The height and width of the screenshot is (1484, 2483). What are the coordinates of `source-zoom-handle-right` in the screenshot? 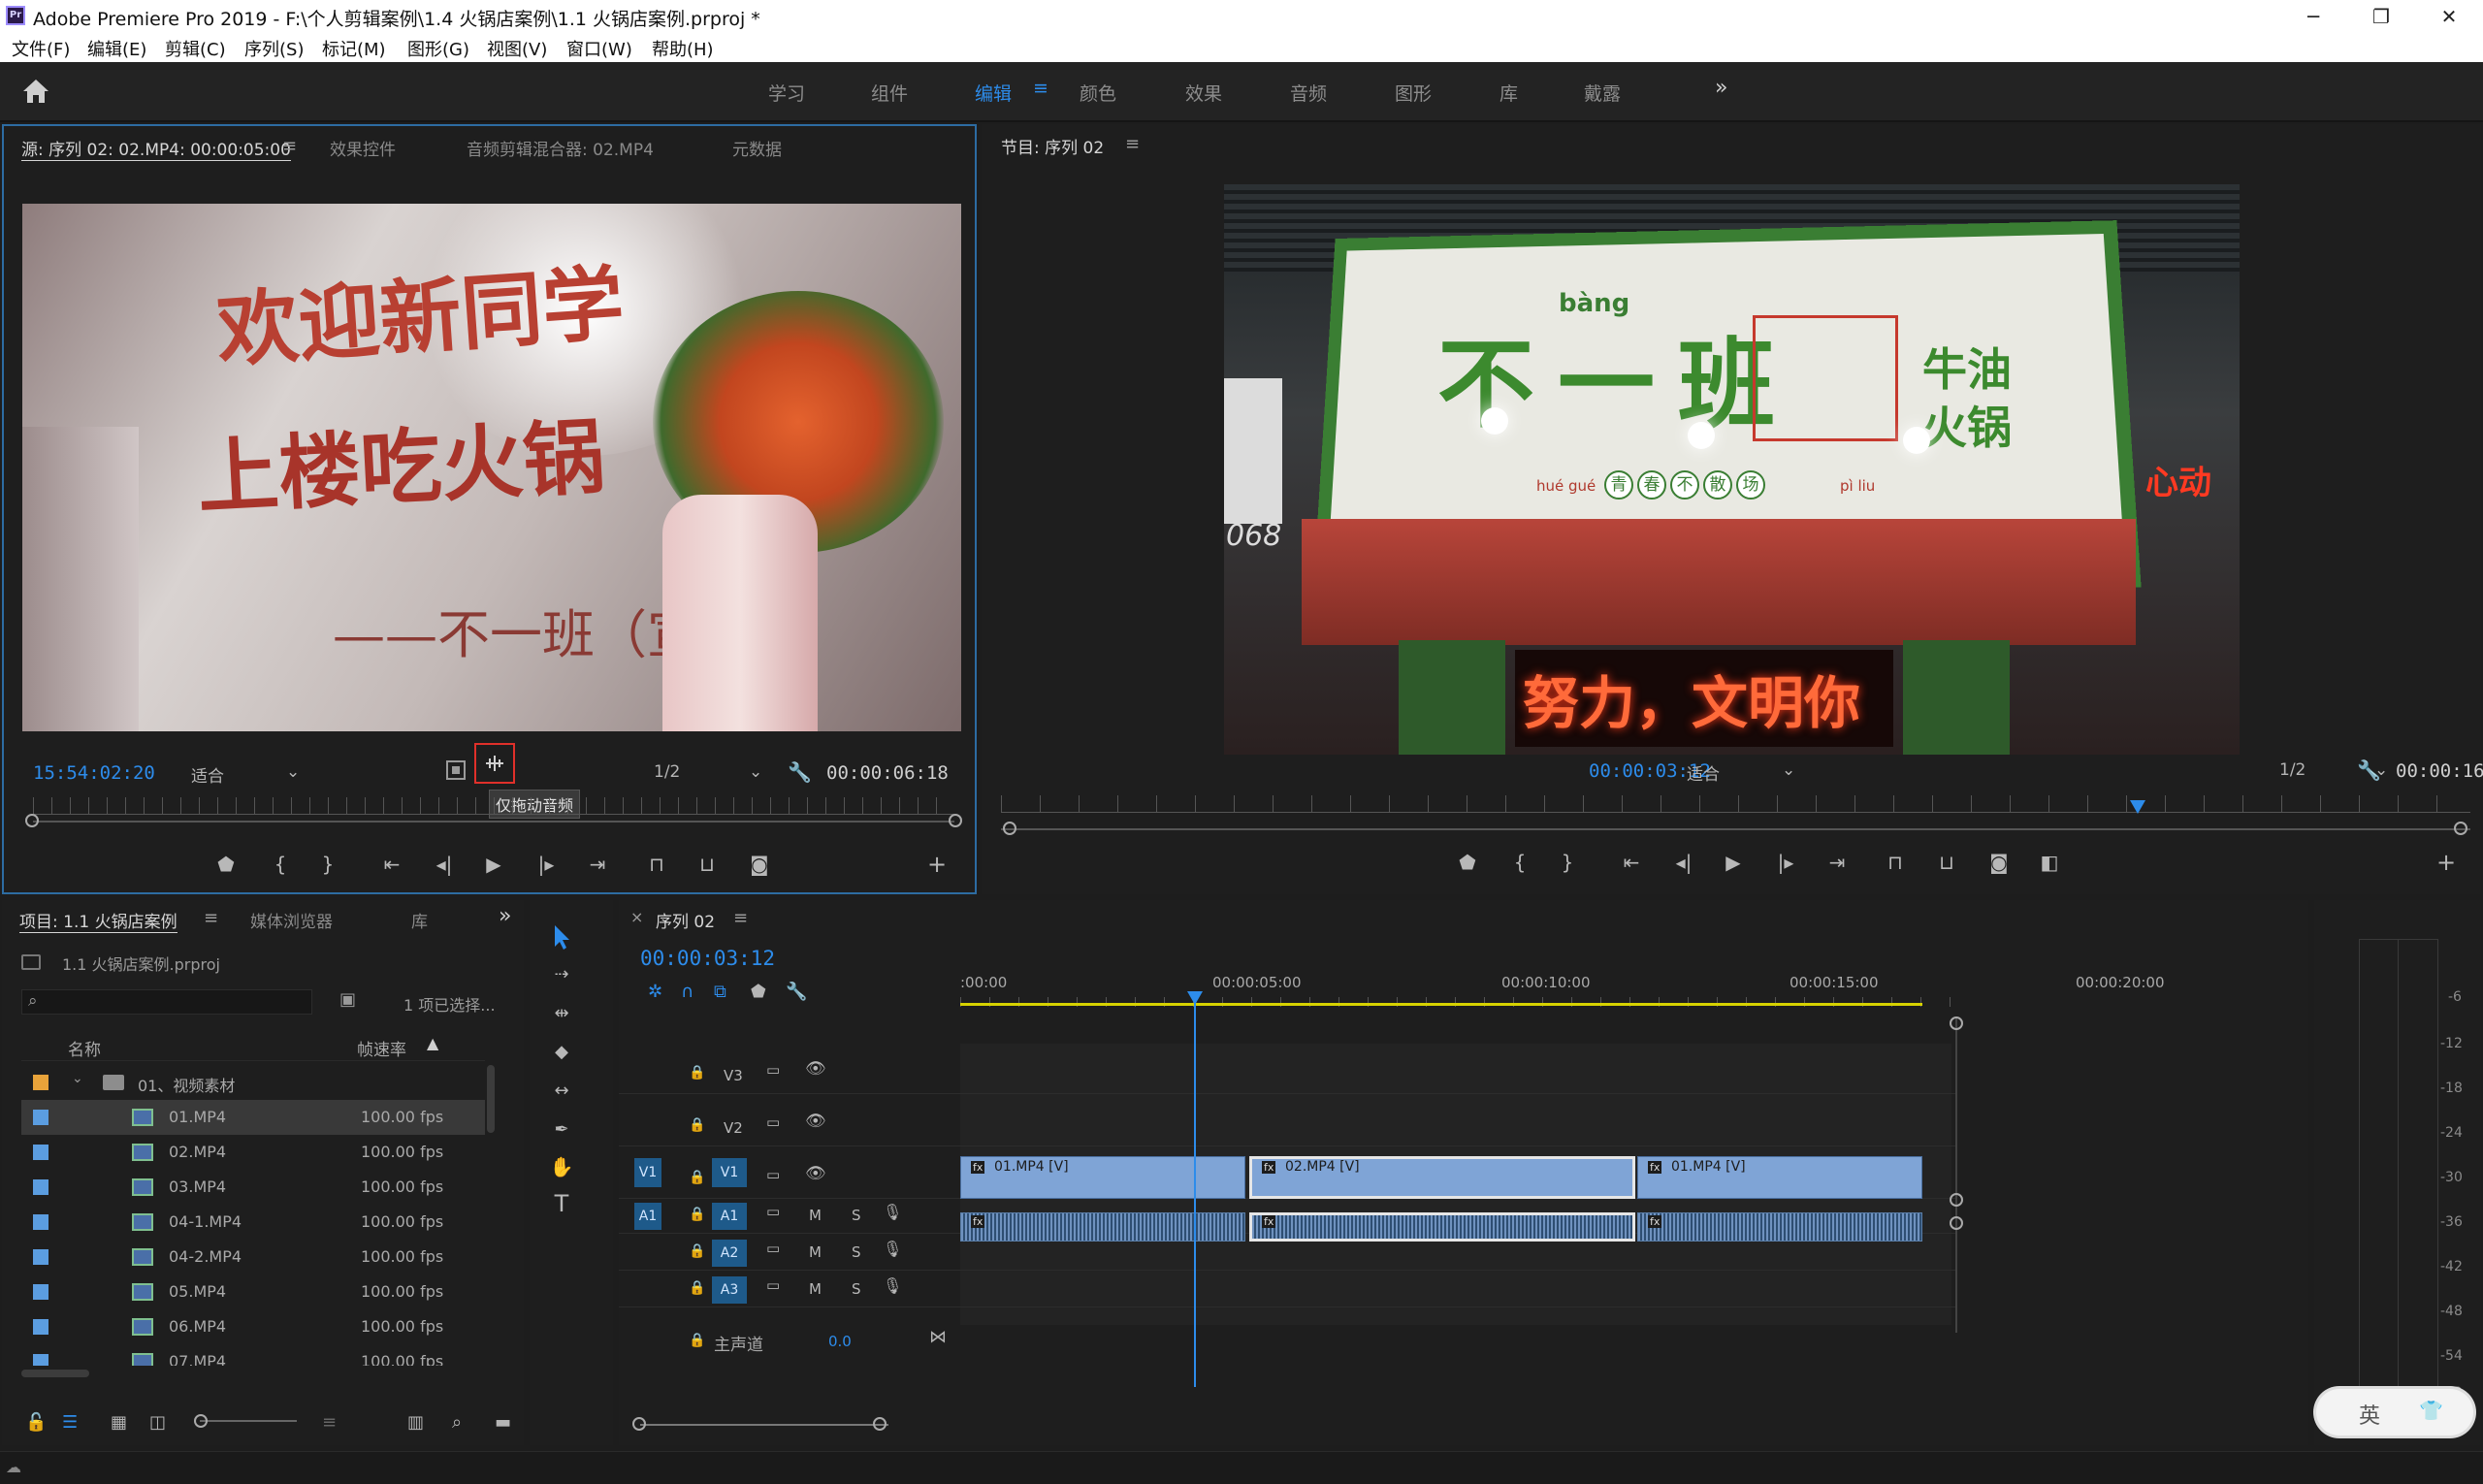 It's located at (956, 820).